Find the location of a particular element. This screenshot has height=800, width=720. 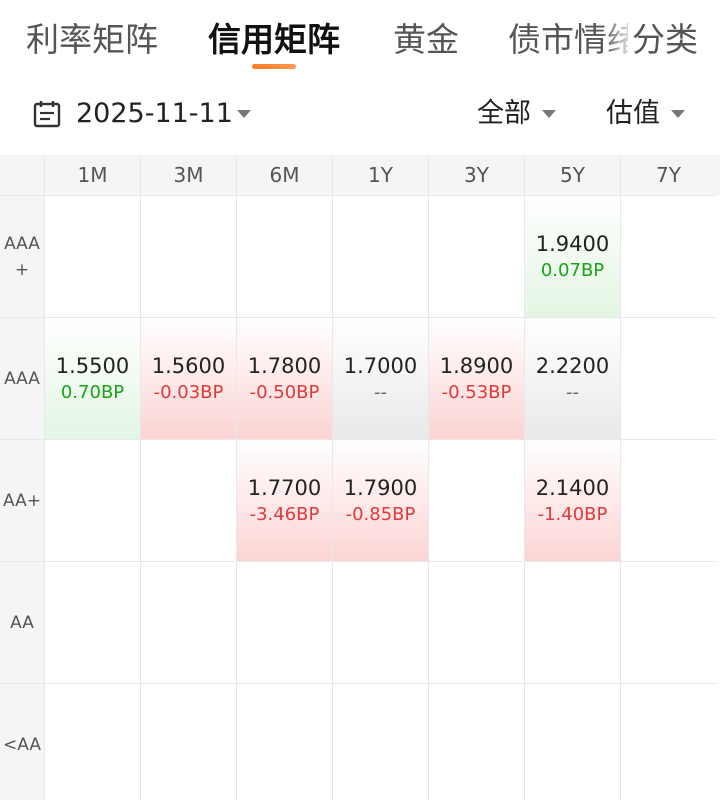

yield-change: -0.03BP is located at coordinates (188, 392).